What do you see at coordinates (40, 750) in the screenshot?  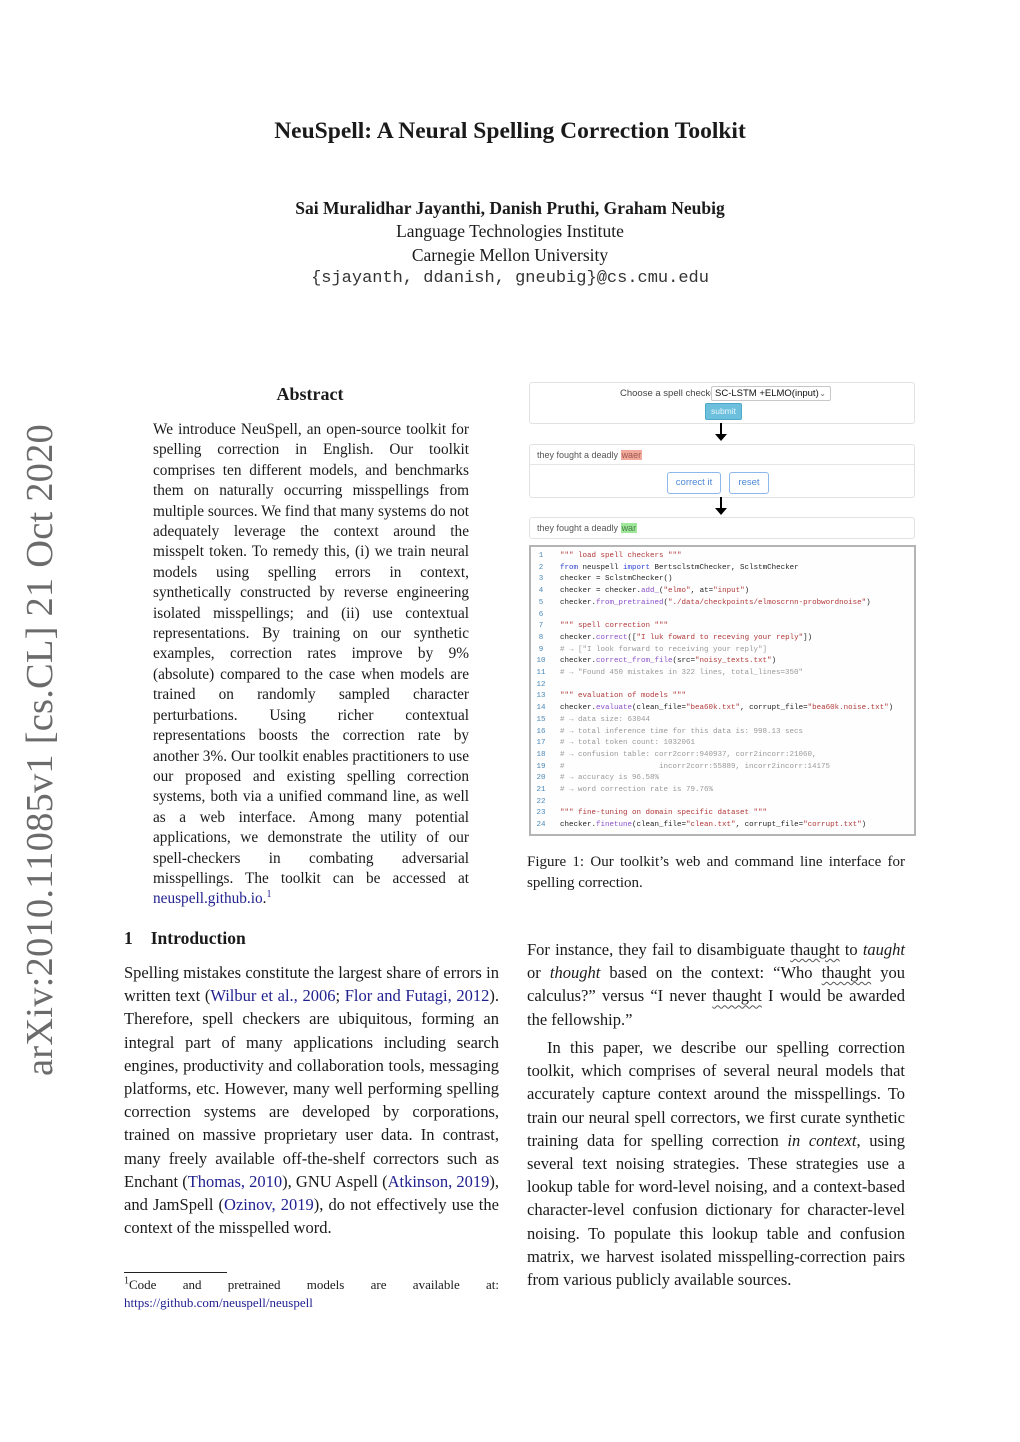 I see `arxiv-identifier-text: arXiv:2010.11085v1 [cs.CL] 21 Oct 2020` at bounding box center [40, 750].